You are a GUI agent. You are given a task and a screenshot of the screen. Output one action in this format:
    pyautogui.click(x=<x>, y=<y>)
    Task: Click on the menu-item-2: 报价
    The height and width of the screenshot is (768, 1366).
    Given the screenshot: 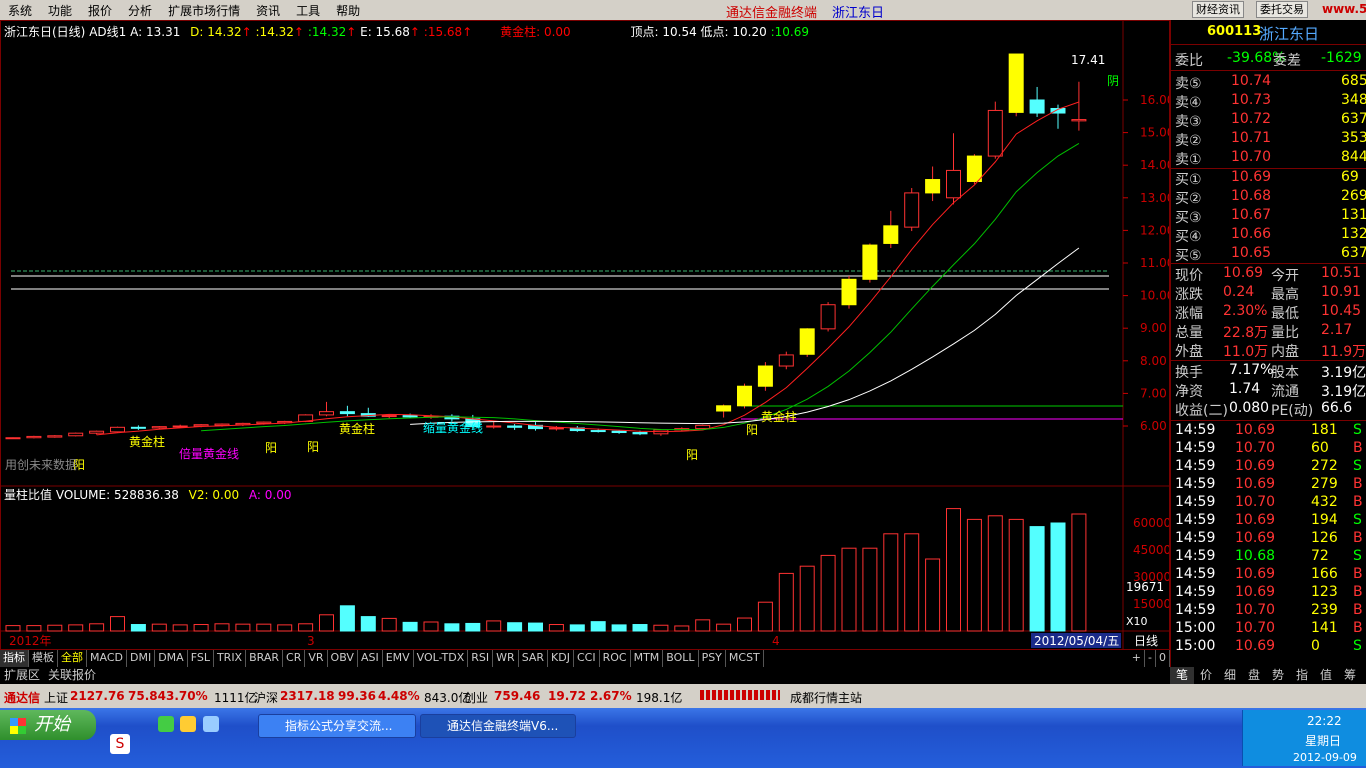 What is the action you would take?
    pyautogui.click(x=100, y=10)
    